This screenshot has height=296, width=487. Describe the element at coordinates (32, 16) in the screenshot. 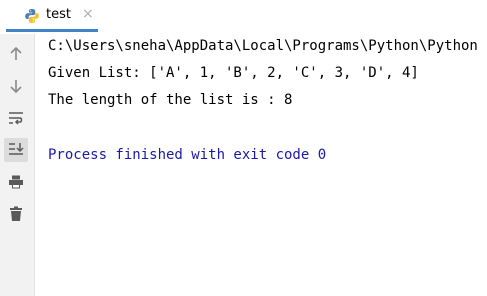

I see `python-icon` at that location.